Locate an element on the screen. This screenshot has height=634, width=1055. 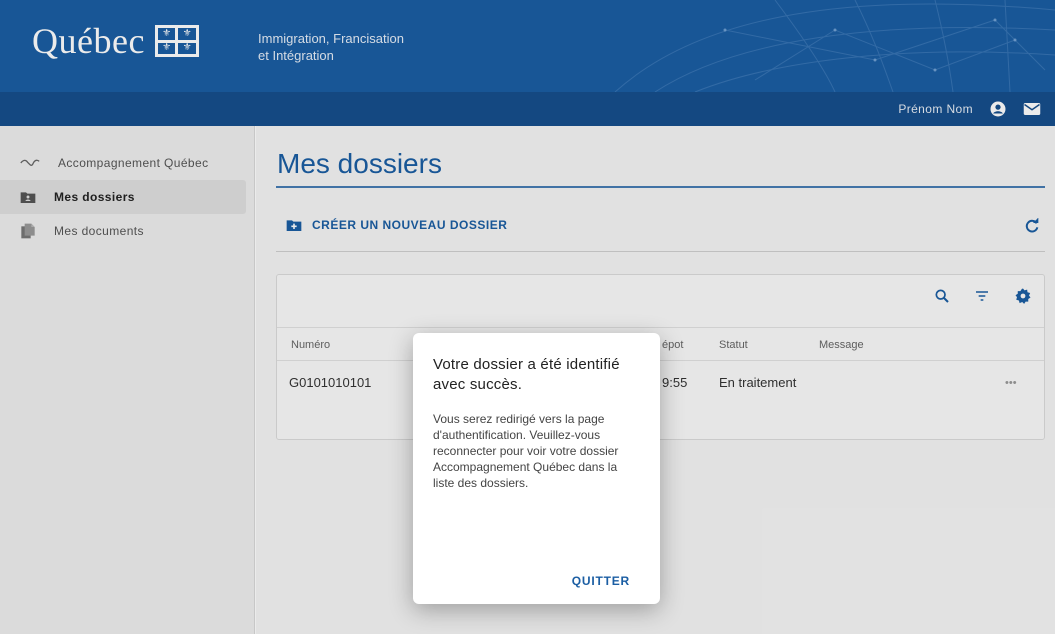
quit-button: QUITTER is located at coordinates (601, 581).